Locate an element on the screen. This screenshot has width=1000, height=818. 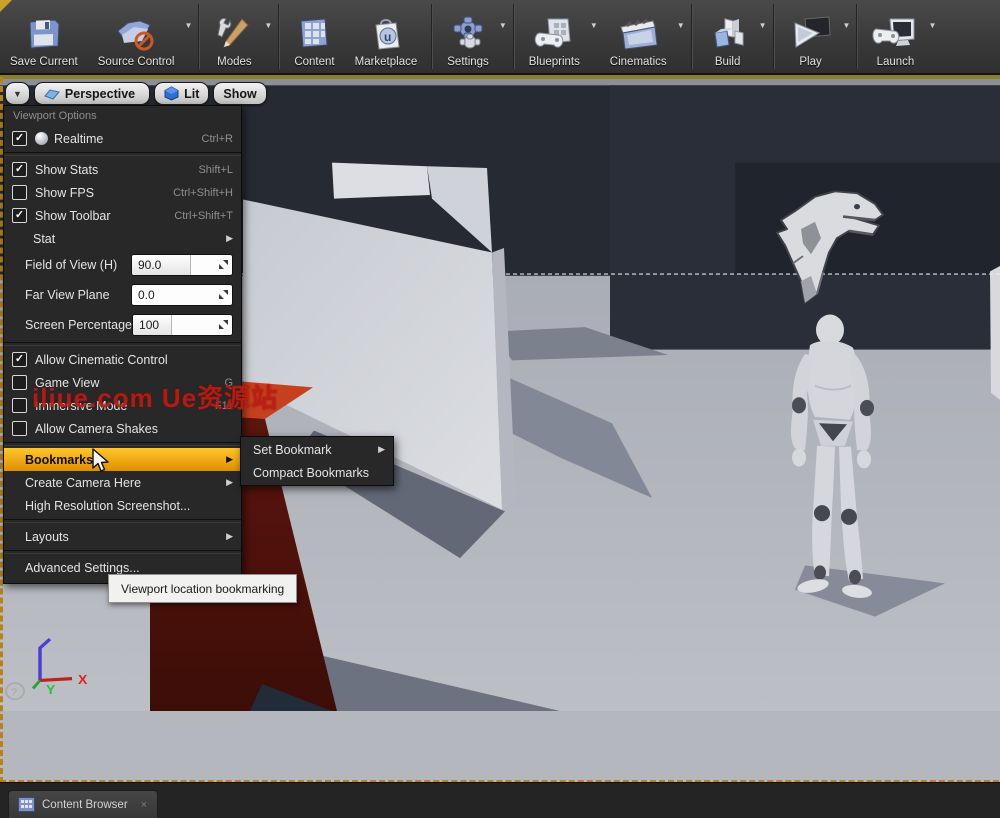
perspective-button: Perspective is located at coordinates (92, 93).